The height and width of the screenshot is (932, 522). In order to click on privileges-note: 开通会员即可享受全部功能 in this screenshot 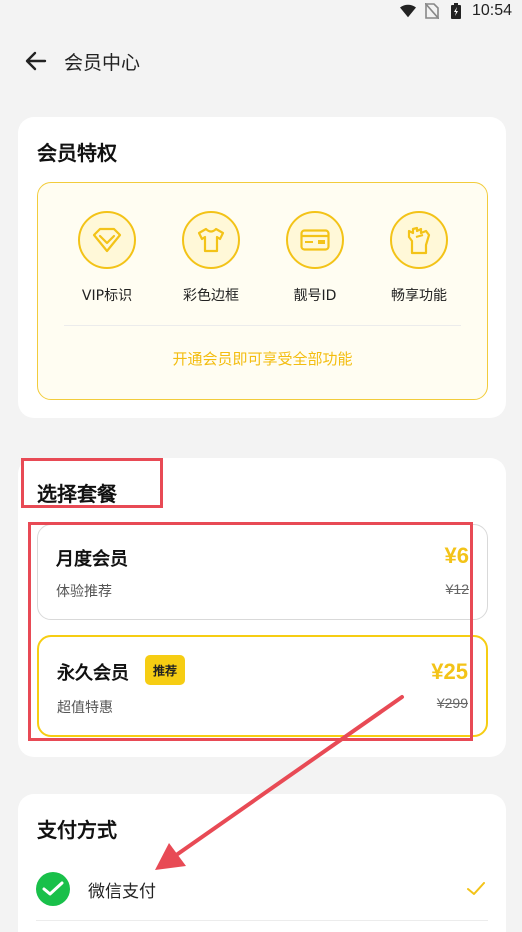, I will do `click(262, 359)`.